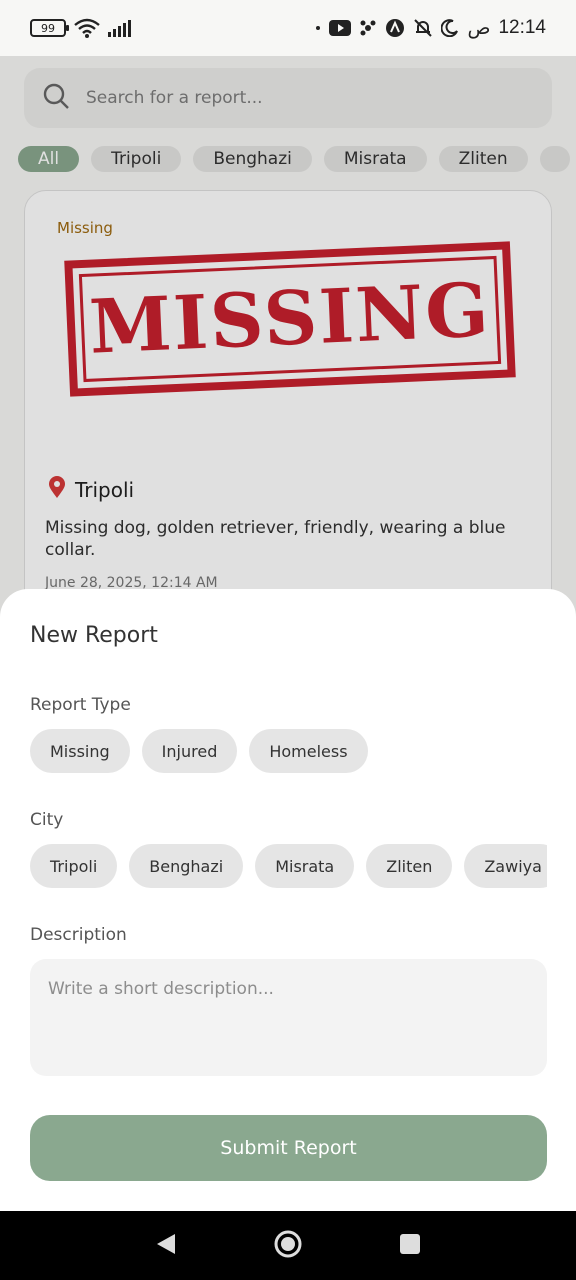 The height and width of the screenshot is (1280, 576). What do you see at coordinates (395, 28) in the screenshot?
I see `a-circle-icon` at bounding box center [395, 28].